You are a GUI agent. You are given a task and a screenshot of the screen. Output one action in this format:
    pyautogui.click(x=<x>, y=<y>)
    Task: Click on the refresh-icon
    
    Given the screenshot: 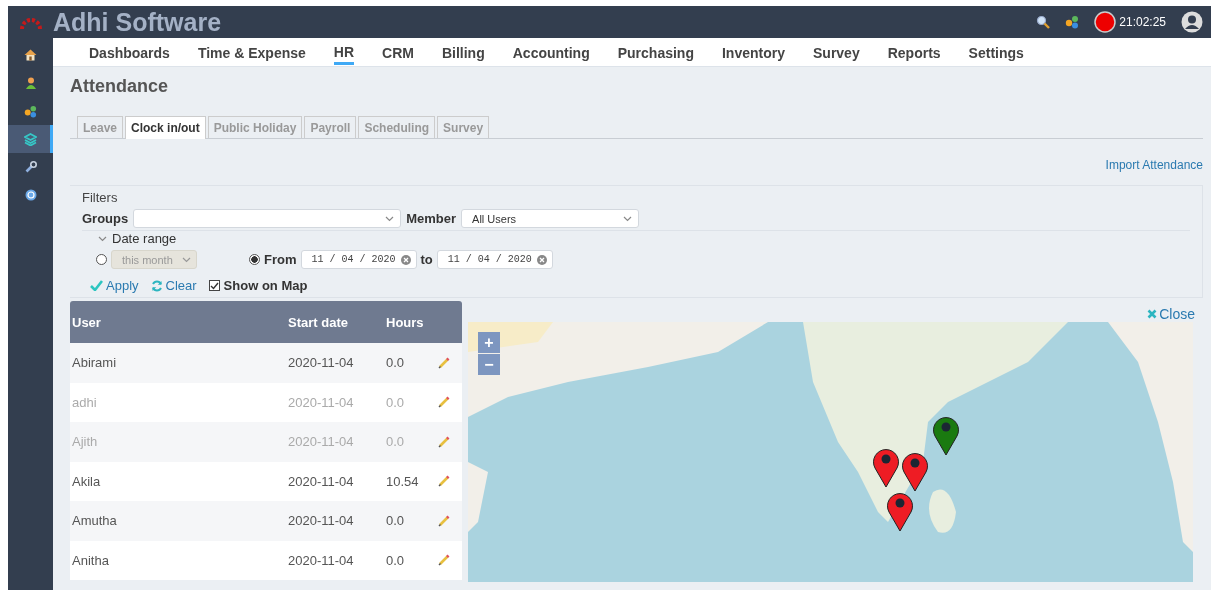 What is the action you would take?
    pyautogui.click(x=156, y=285)
    